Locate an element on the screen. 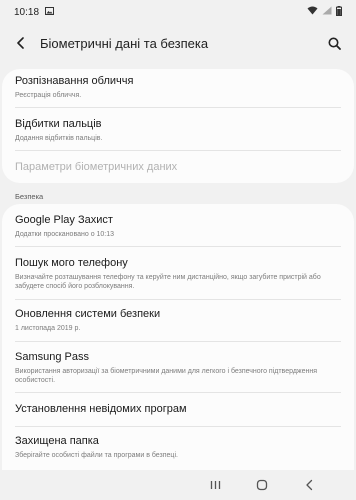 The image size is (356, 500). security-update-title: Оновлення системи безпеки is located at coordinates (88, 314).